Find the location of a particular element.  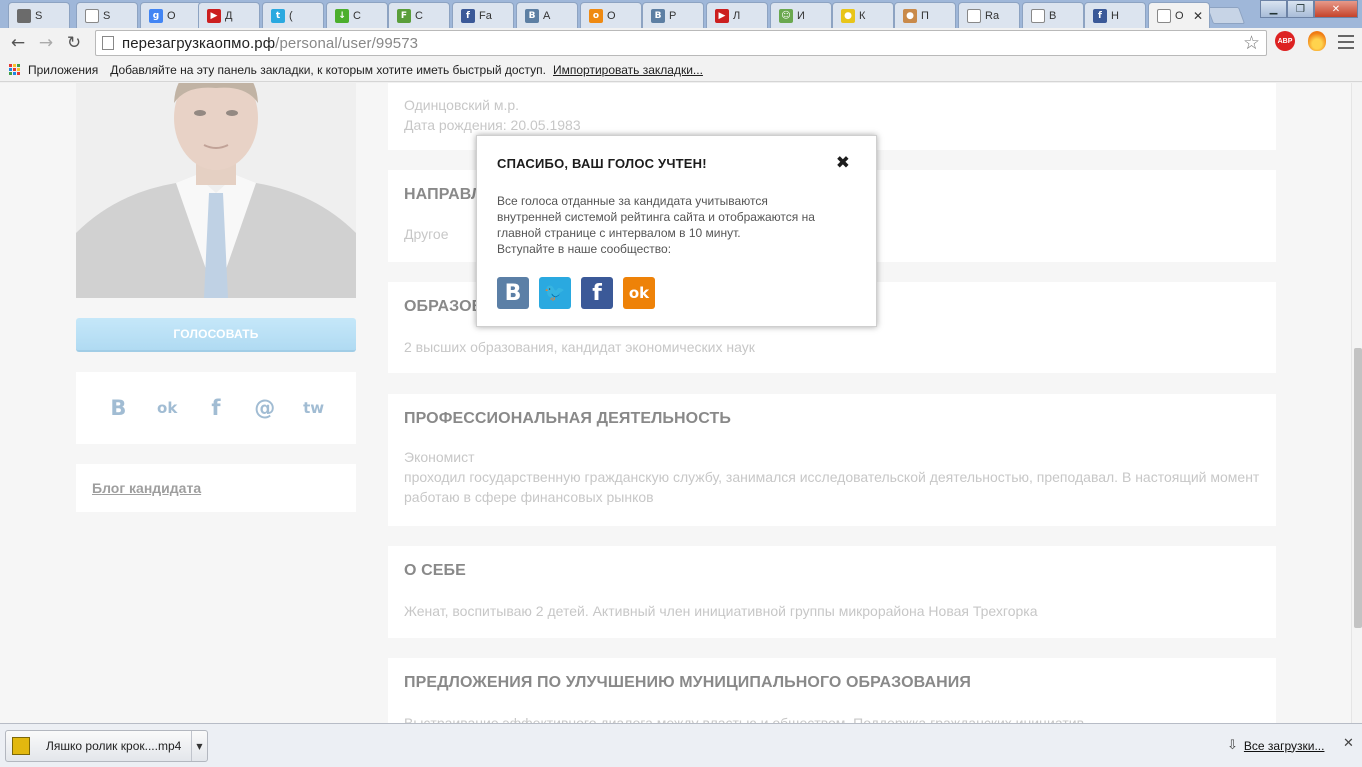

tab-label: Fa is located at coordinates (485, 15).